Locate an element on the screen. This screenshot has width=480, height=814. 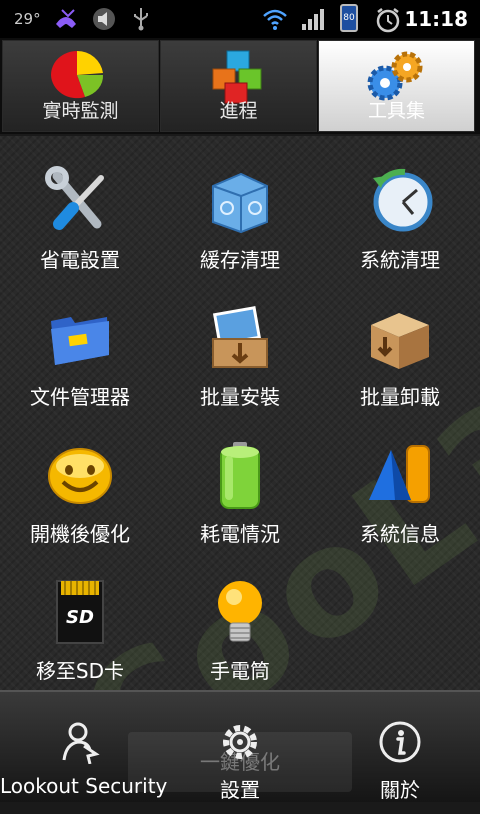
bottom-bar: 一鍵優化 Lookout Security 設置 關於 is located at coordinates (240, 746).